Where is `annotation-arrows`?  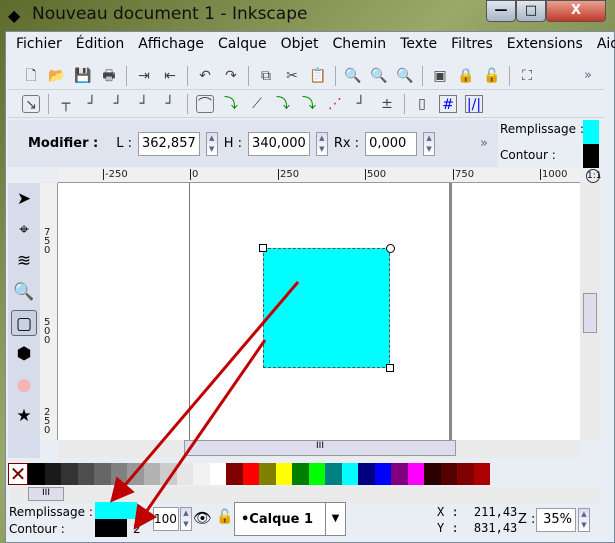 annotation-arrows is located at coordinates (205, 405).